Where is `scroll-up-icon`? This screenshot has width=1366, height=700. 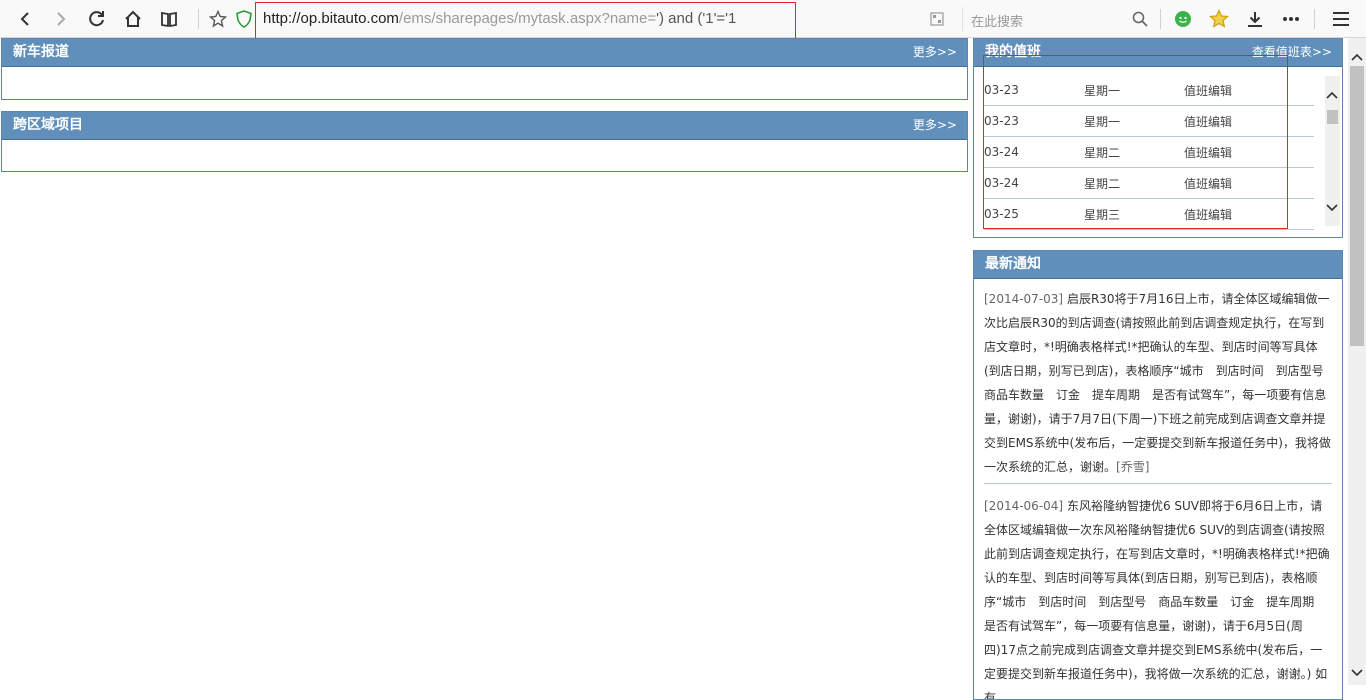
scroll-up-icon is located at coordinates (1332, 95).